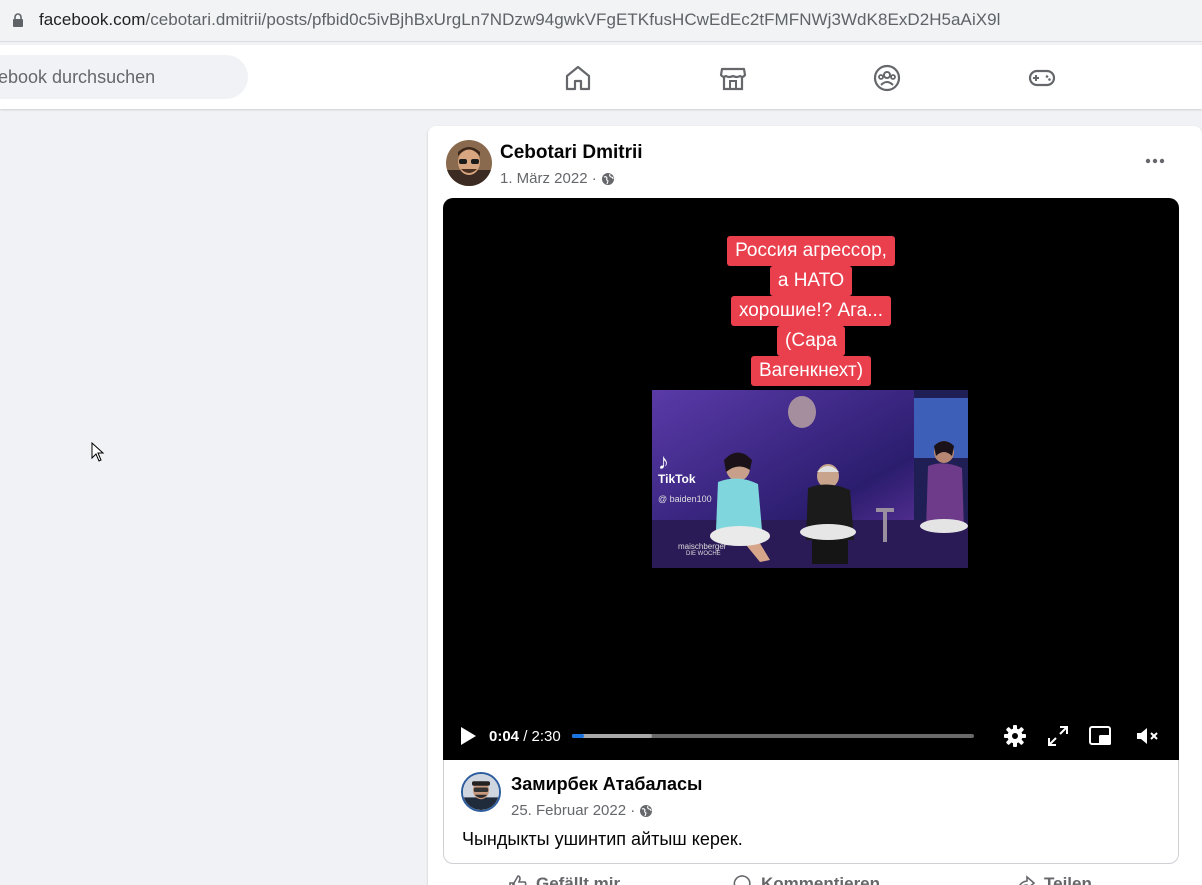 Image resolution: width=1202 pixels, height=885 pixels. Describe the element at coordinates (677, 468) in the screenshot. I see `tiktok-watermark: ♪ TikTok` at that location.